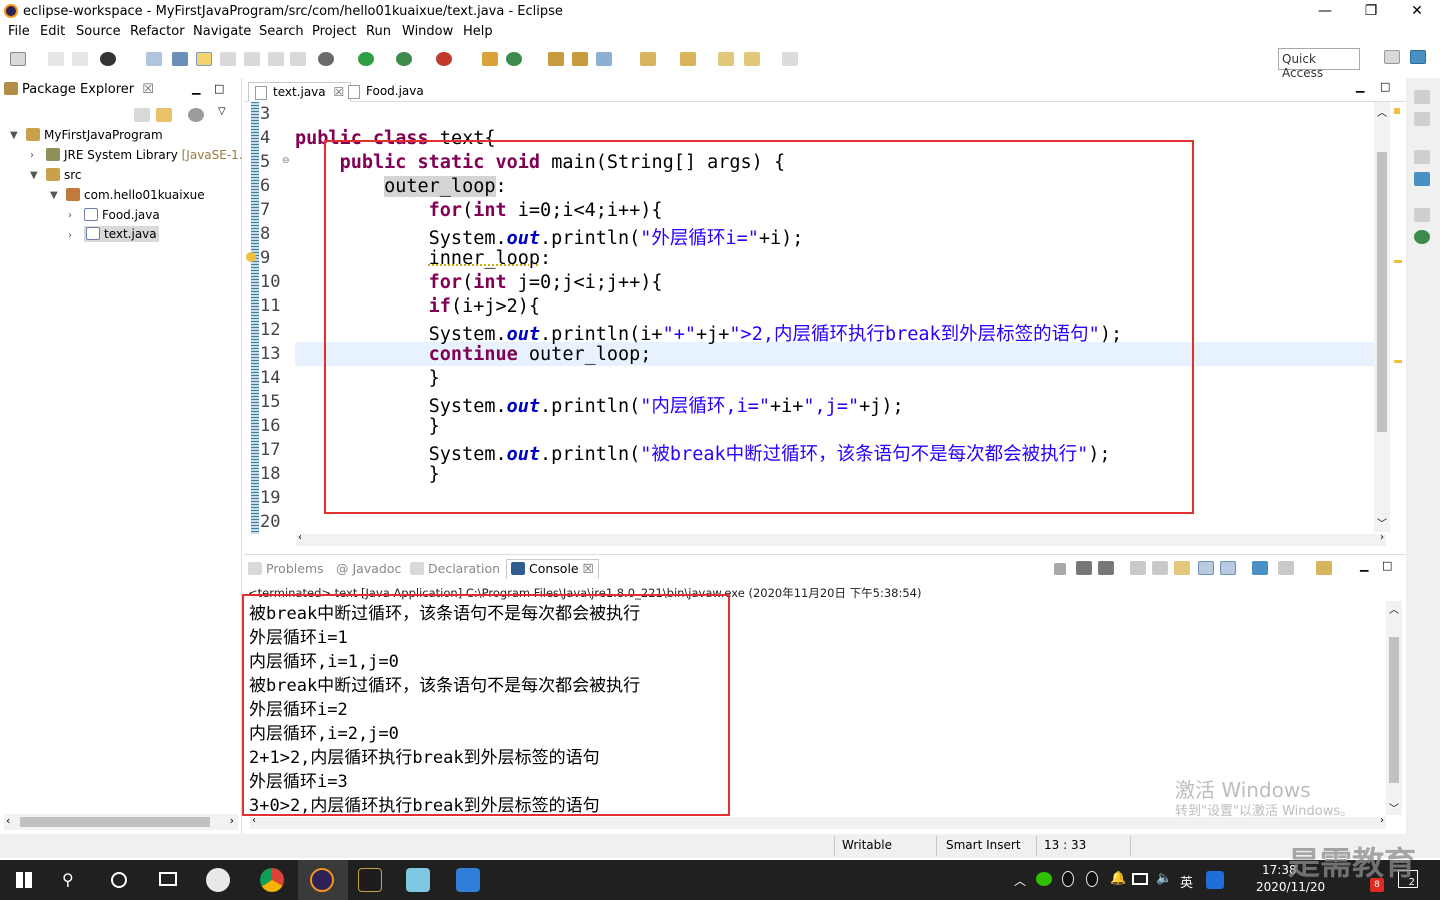 This screenshot has width=1440, height=900. What do you see at coordinates (222, 31) in the screenshot?
I see `menu-navigate: Navigate` at bounding box center [222, 31].